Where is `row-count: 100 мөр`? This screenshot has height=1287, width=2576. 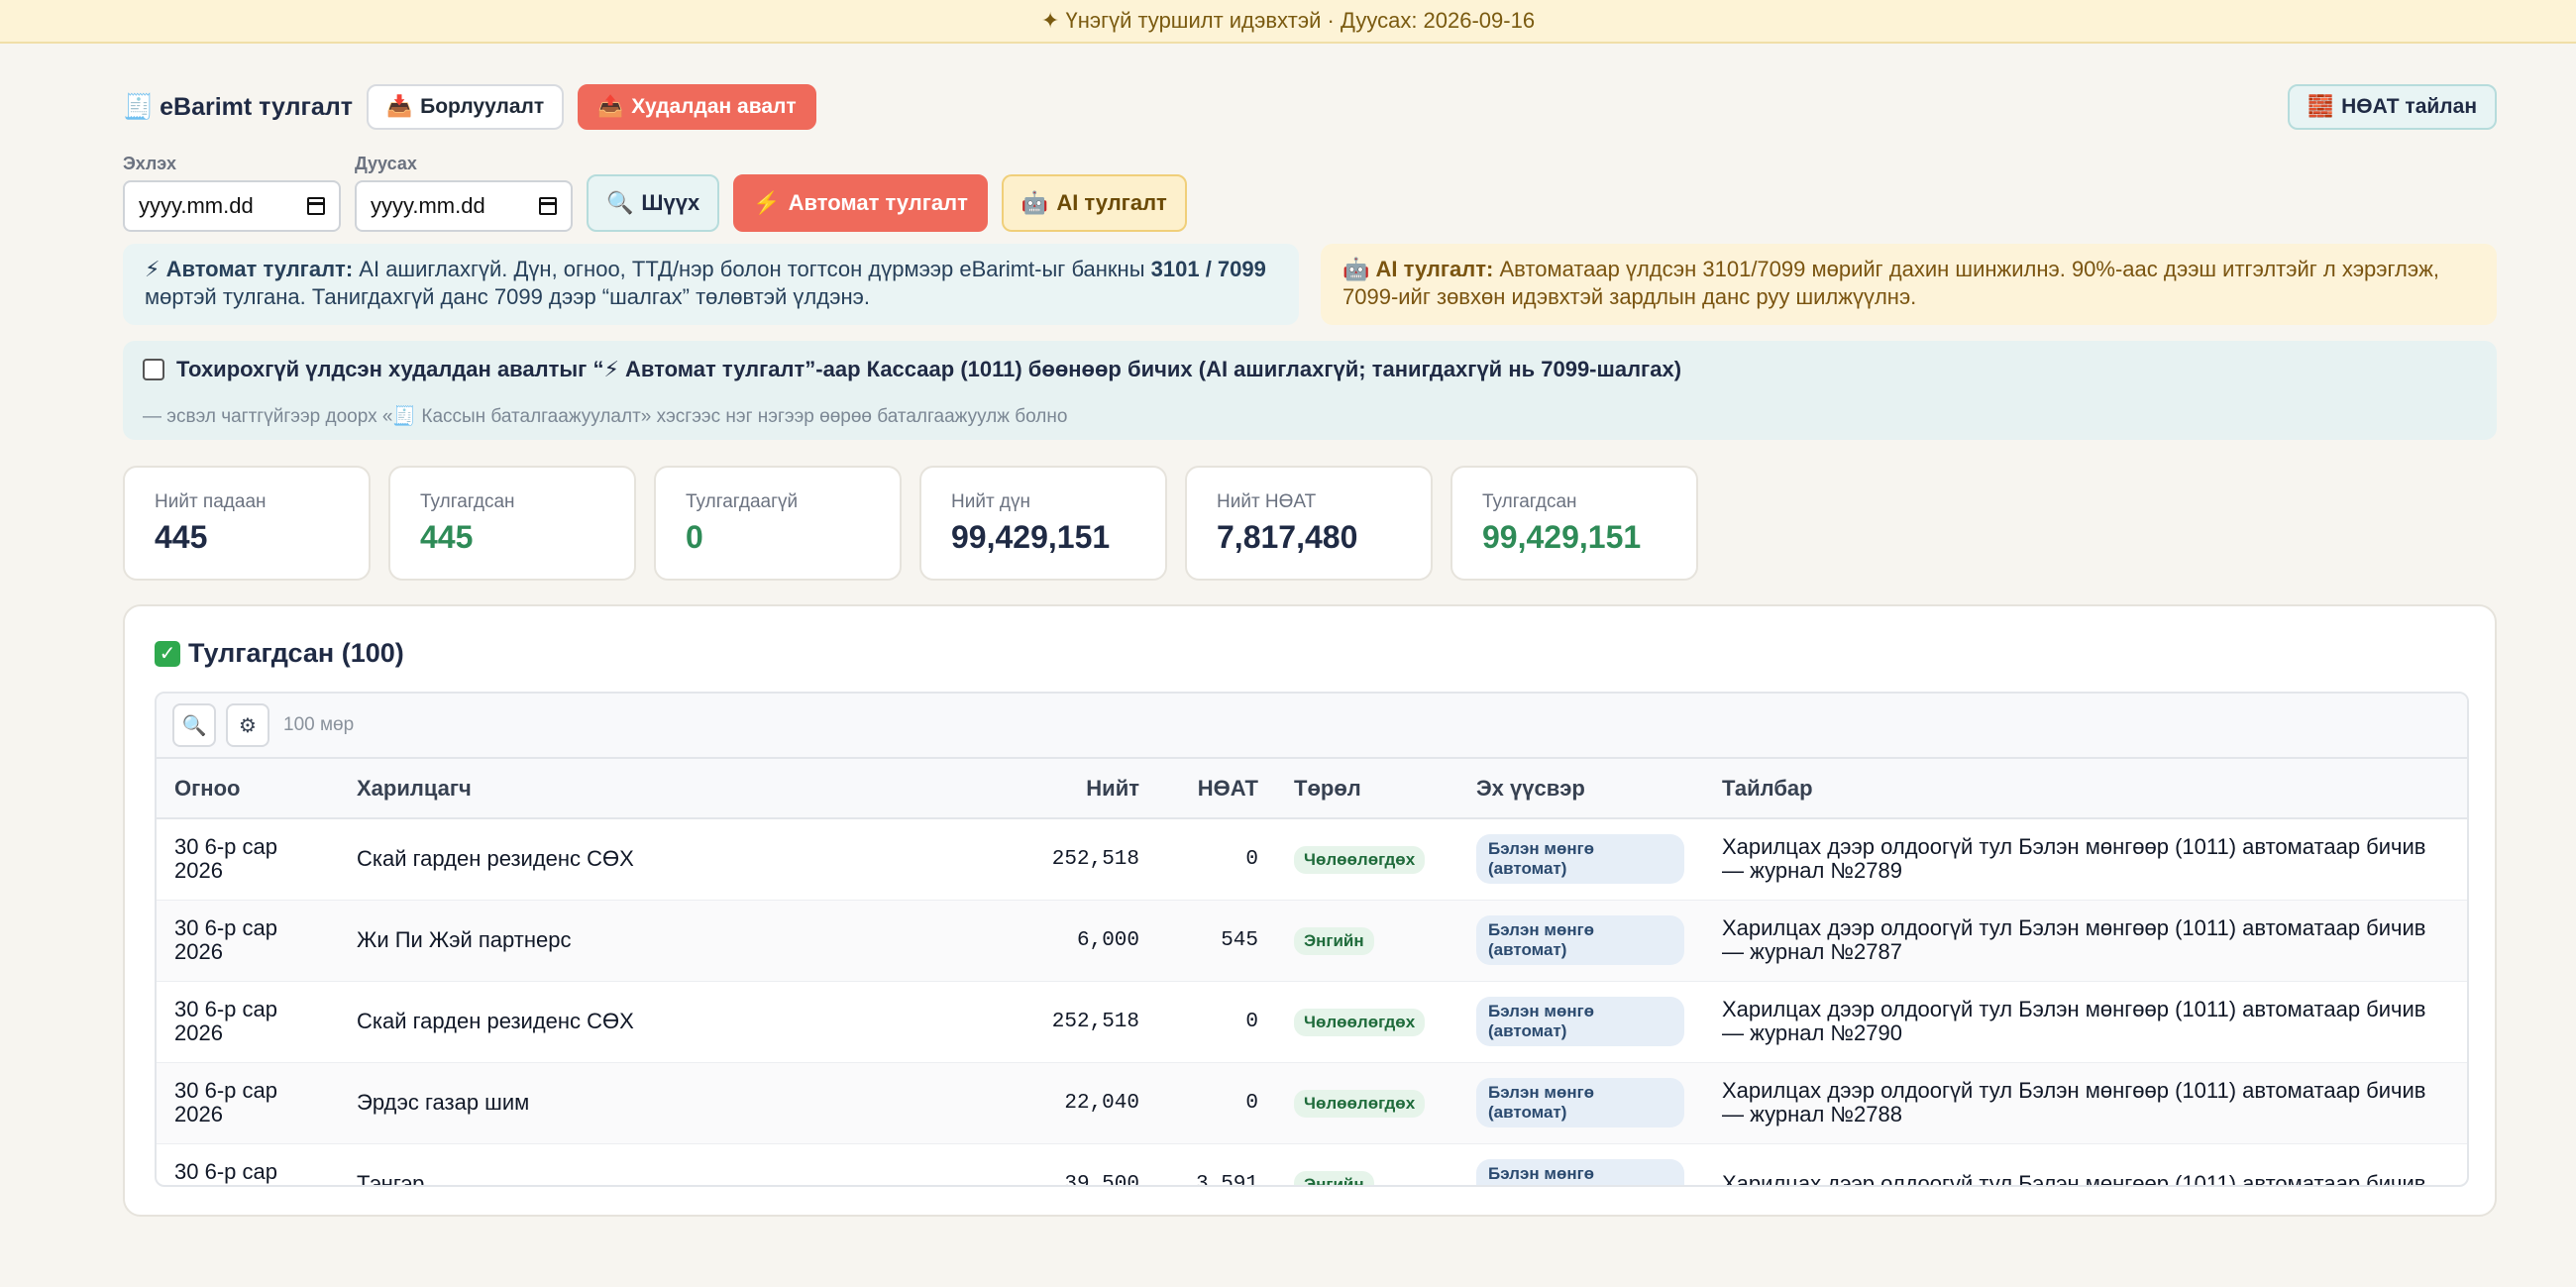
row-count: 100 мөр is located at coordinates (319, 724).